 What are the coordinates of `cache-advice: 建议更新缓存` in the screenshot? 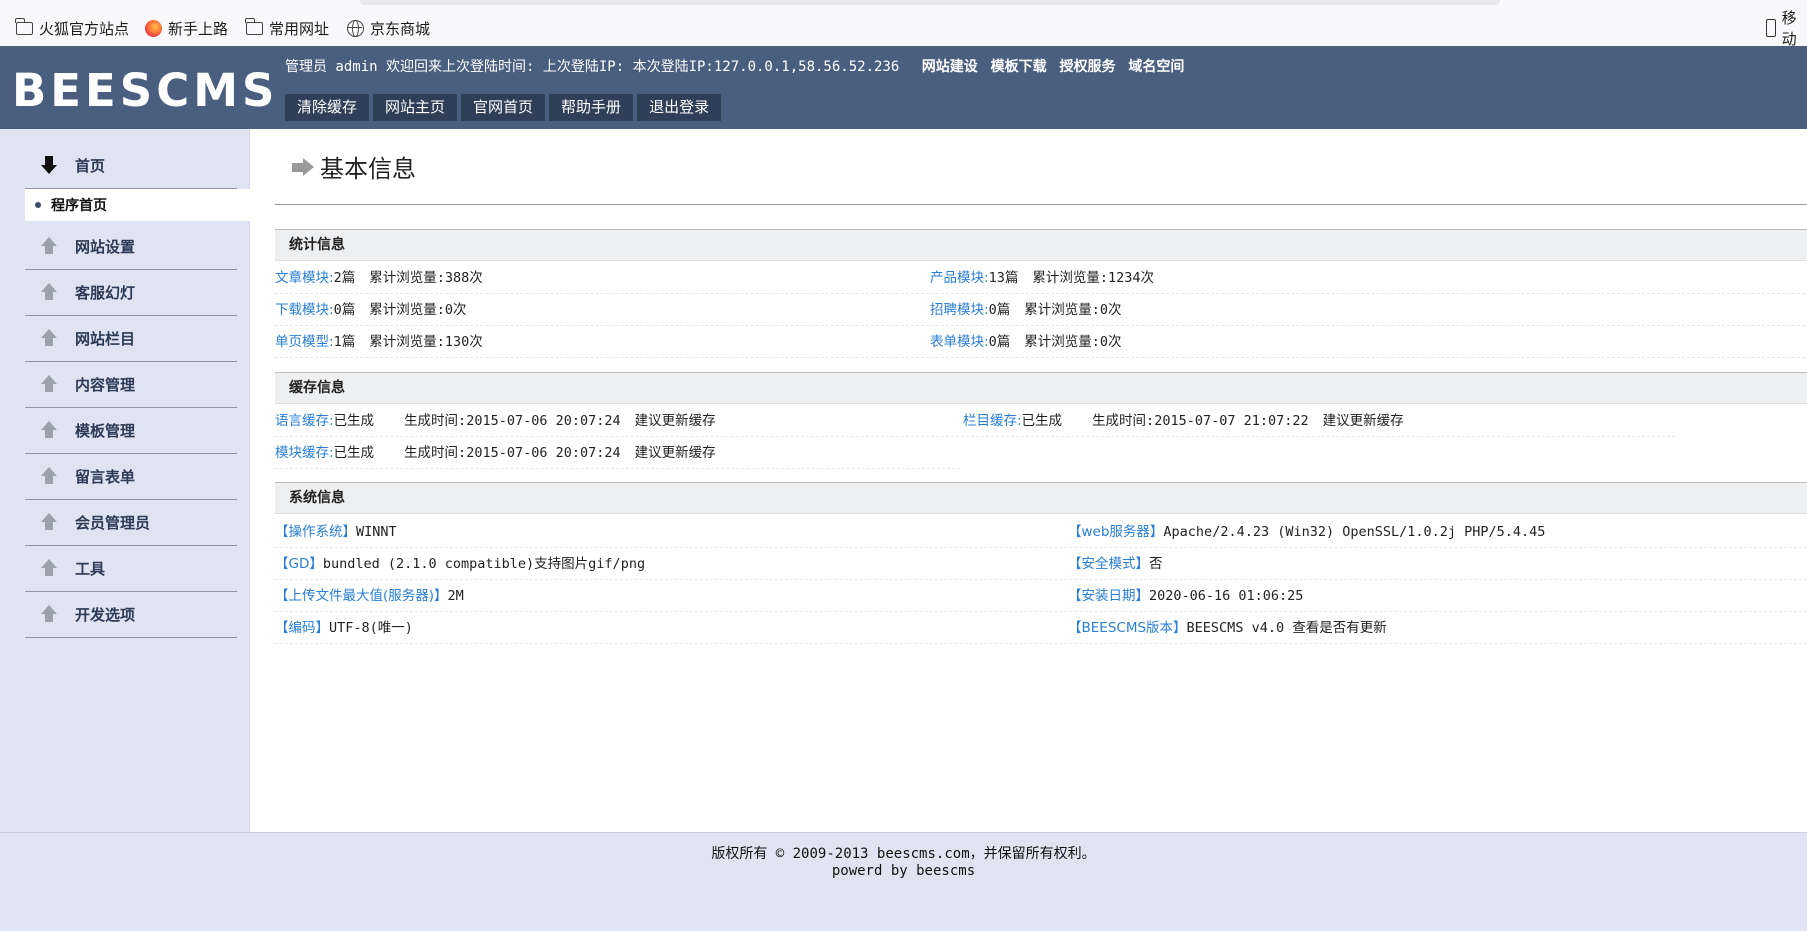 It's located at (675, 453).